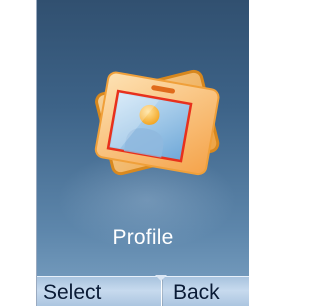 The image size is (320, 306). Describe the element at coordinates (143, 290) in the screenshot. I see `softkey-bar: Select Back` at that location.